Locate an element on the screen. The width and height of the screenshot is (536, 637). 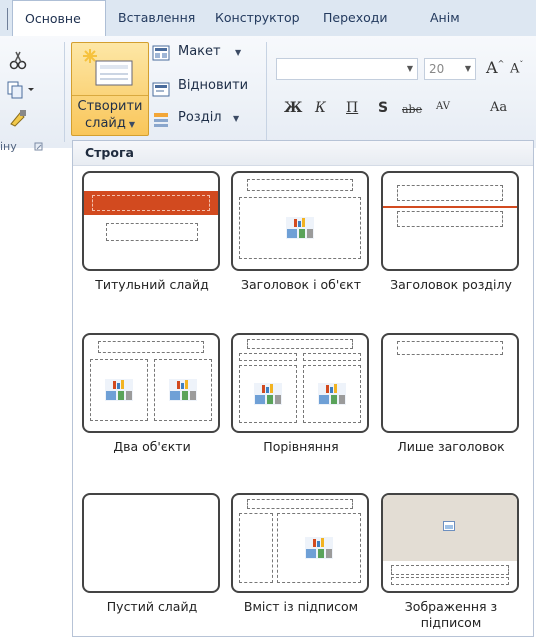
tab-home: Основне is located at coordinates (59, 18).